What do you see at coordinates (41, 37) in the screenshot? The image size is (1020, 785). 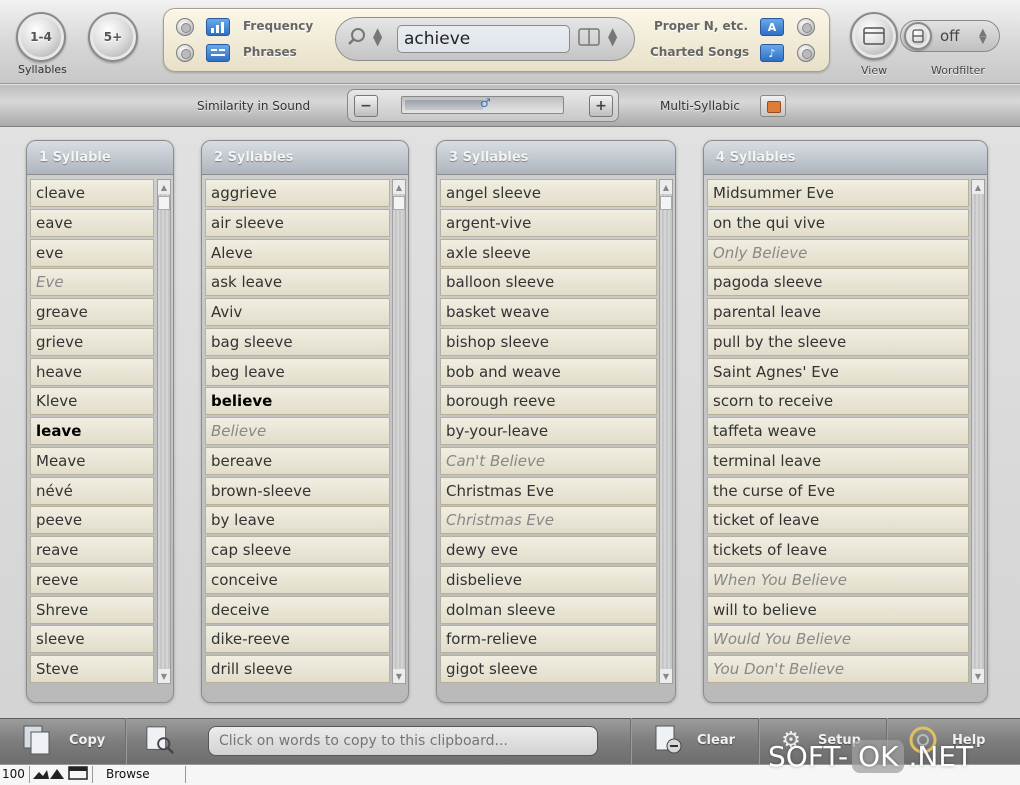 I see `syllables-1-4-button: 1-4` at bounding box center [41, 37].